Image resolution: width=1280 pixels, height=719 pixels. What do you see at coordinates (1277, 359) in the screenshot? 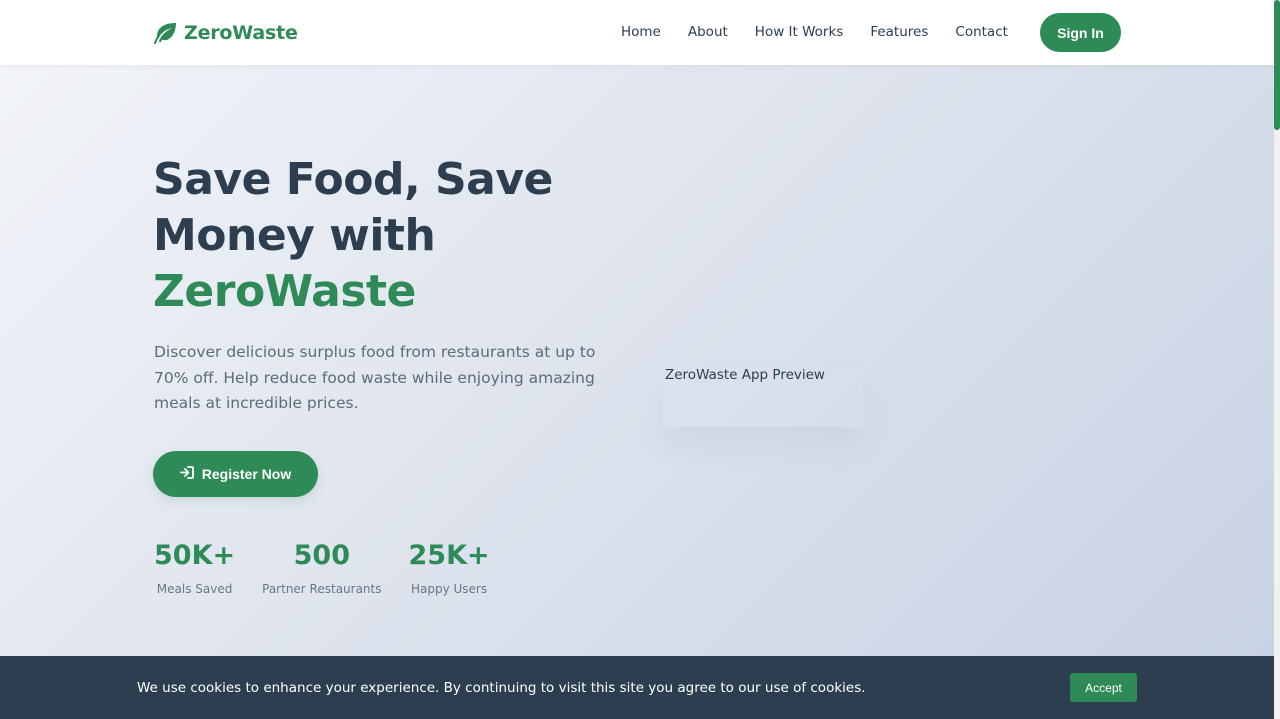
I see `scrollbar` at bounding box center [1277, 359].